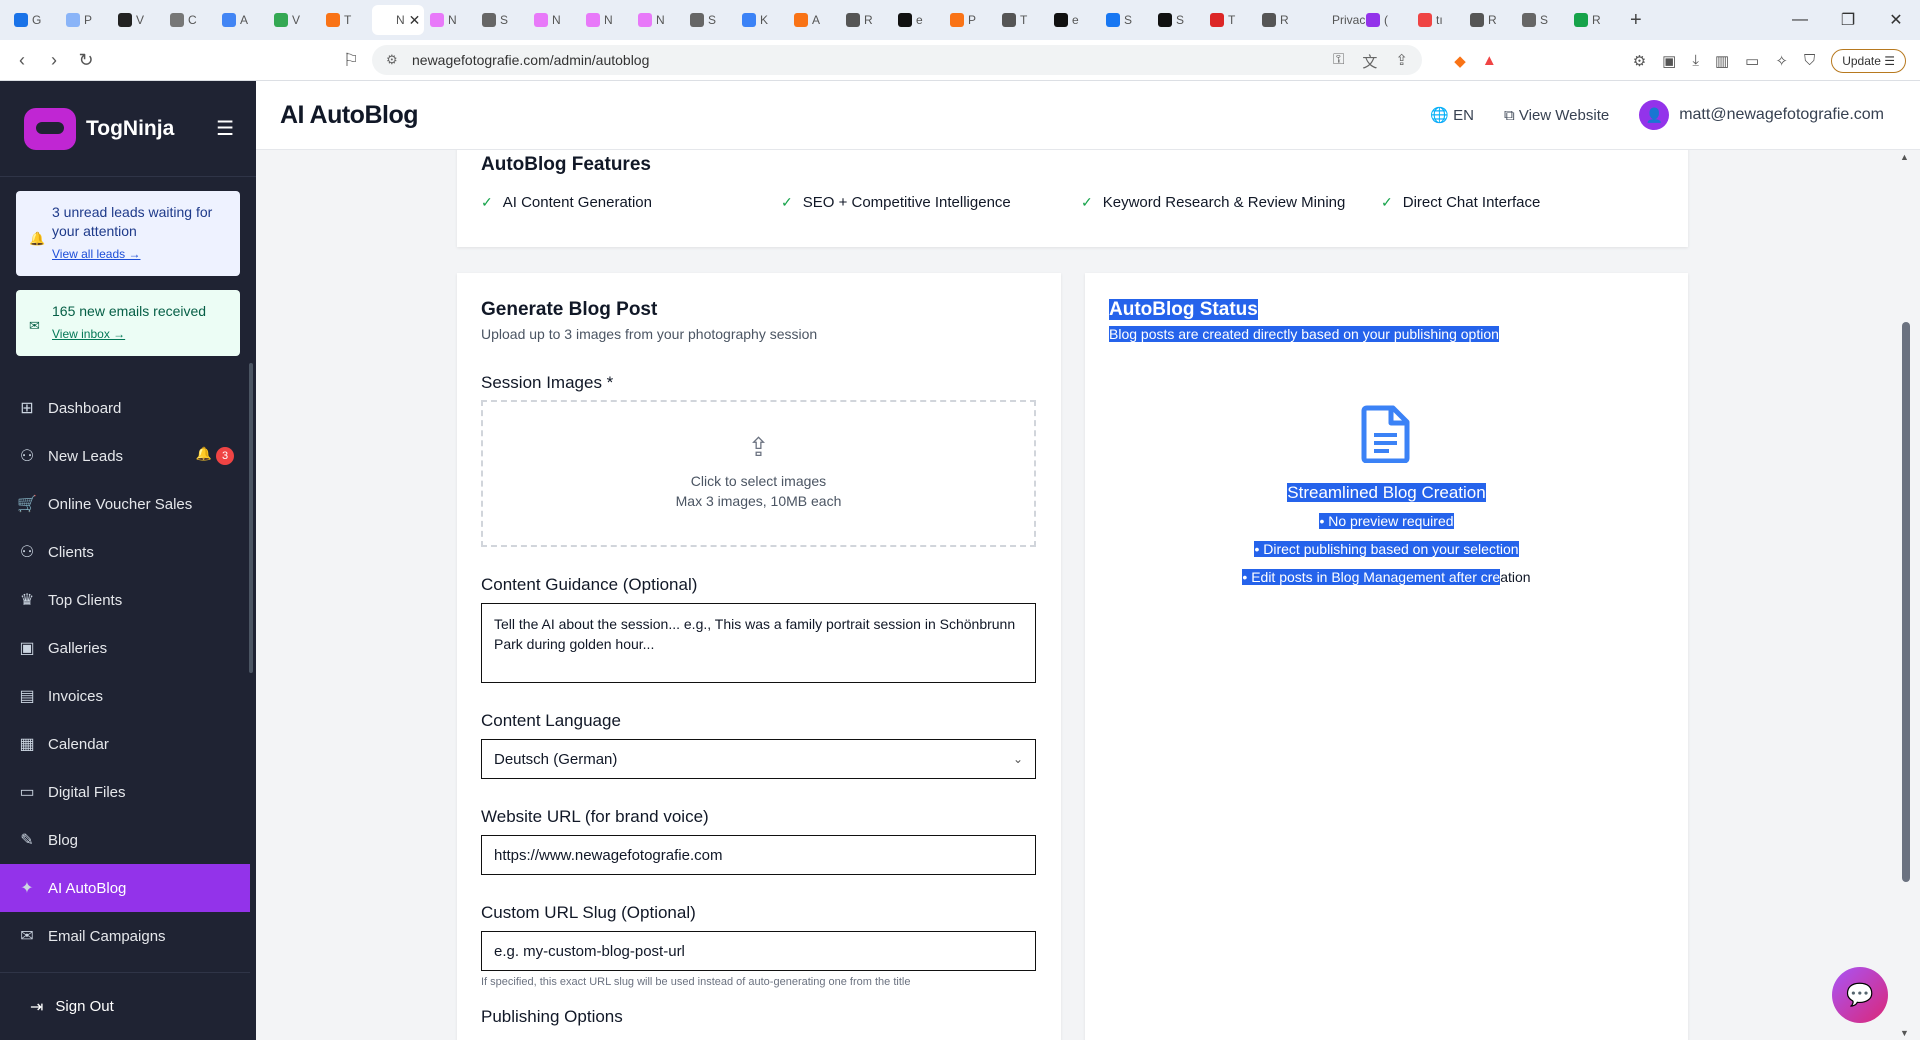 This screenshot has width=1920, height=1040. Describe the element at coordinates (1904, 157) in the screenshot. I see `scroll-up-icon: ▲` at that location.